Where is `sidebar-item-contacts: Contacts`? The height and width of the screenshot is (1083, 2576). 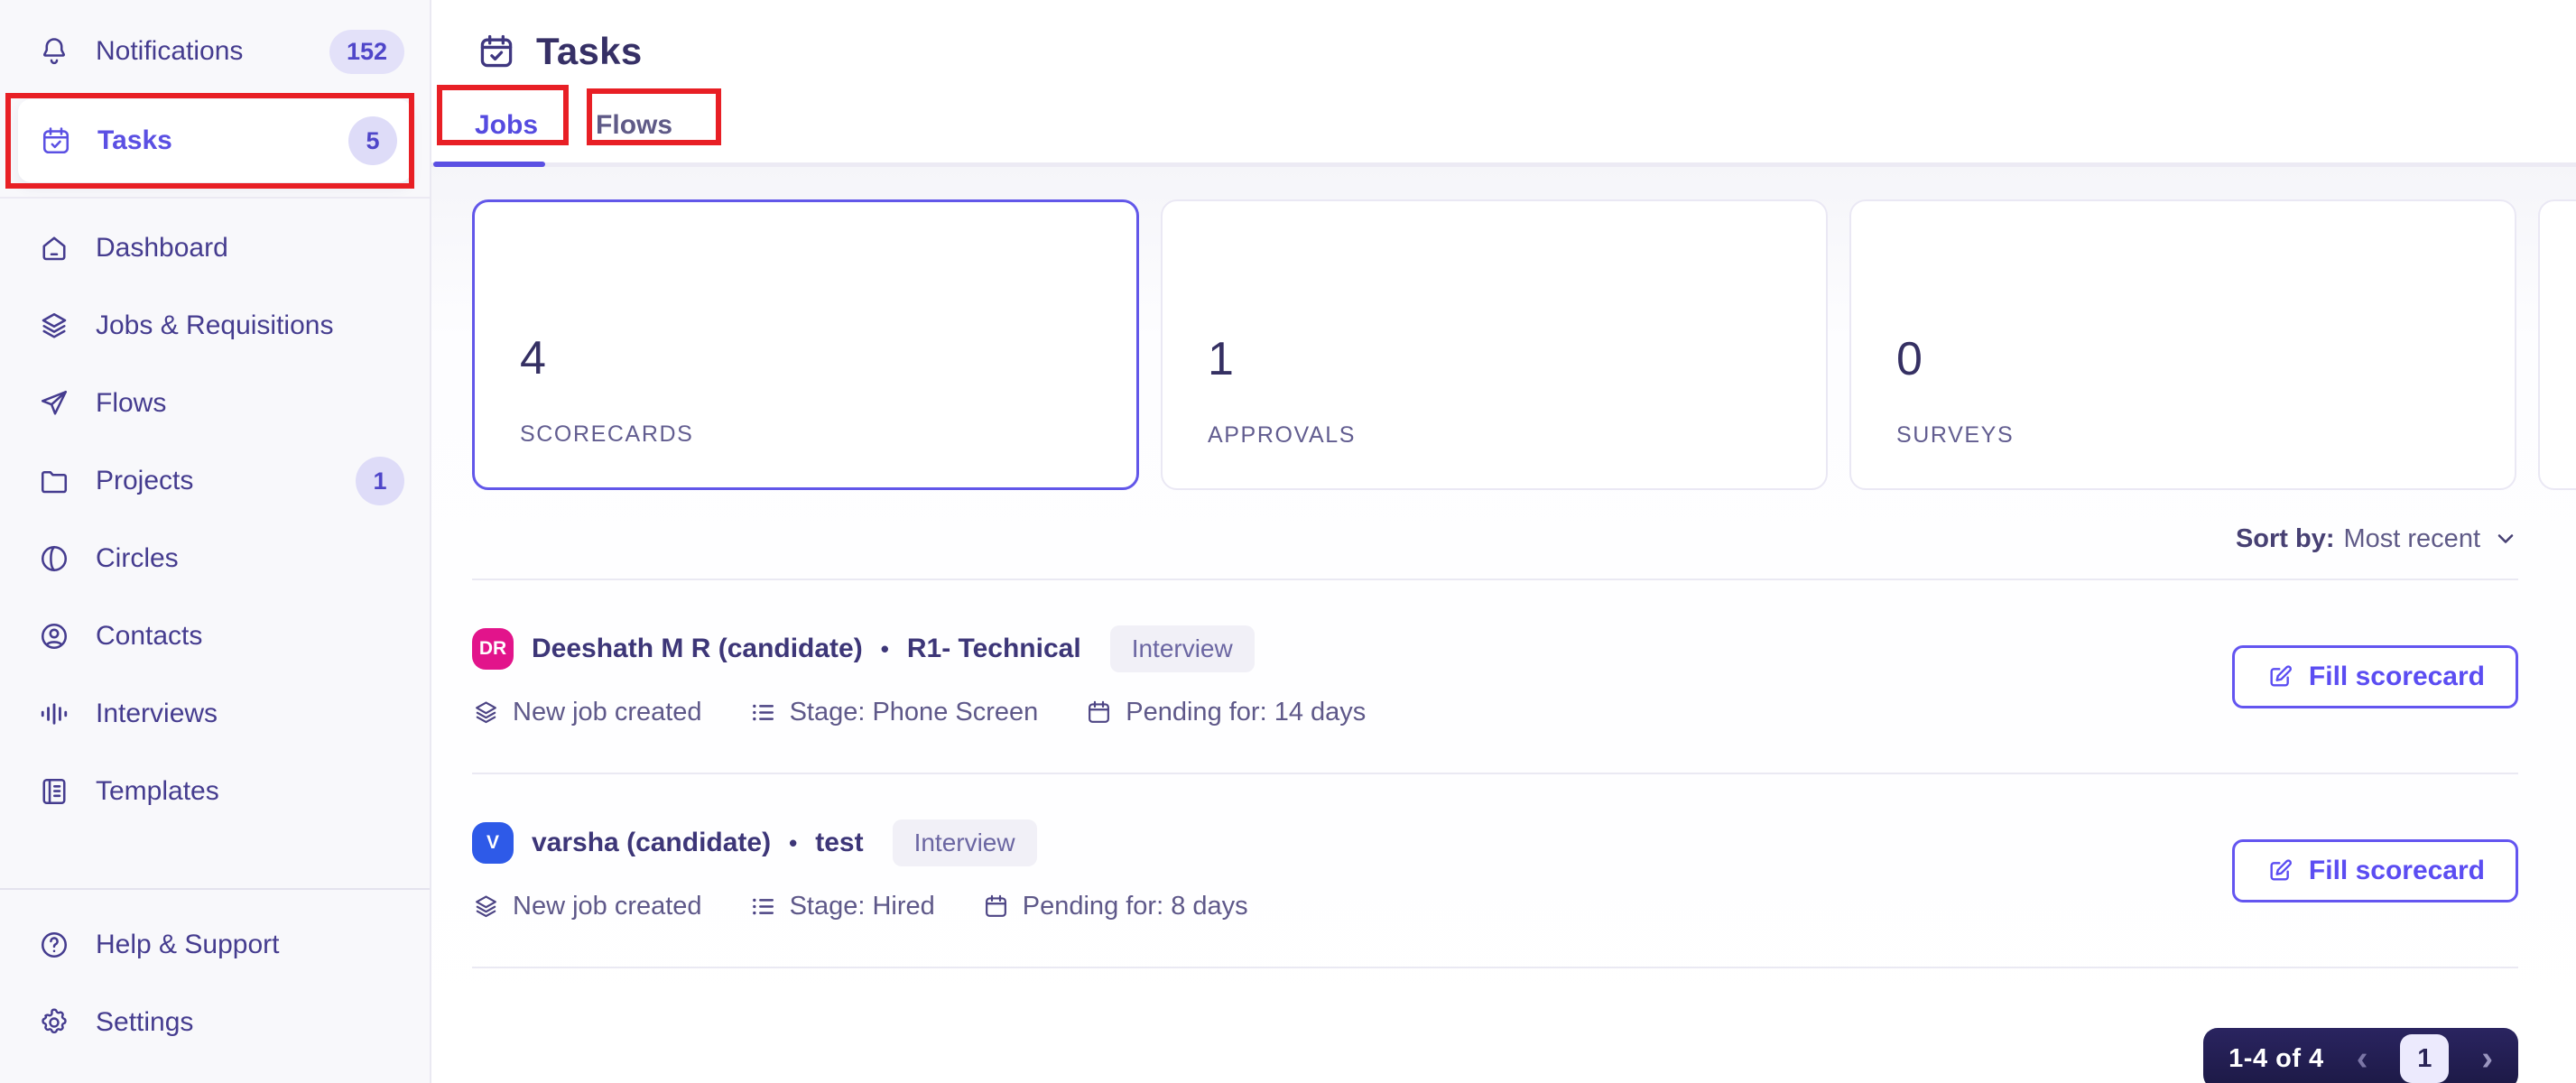
sidebar-item-contacts: Contacts is located at coordinates (215, 636).